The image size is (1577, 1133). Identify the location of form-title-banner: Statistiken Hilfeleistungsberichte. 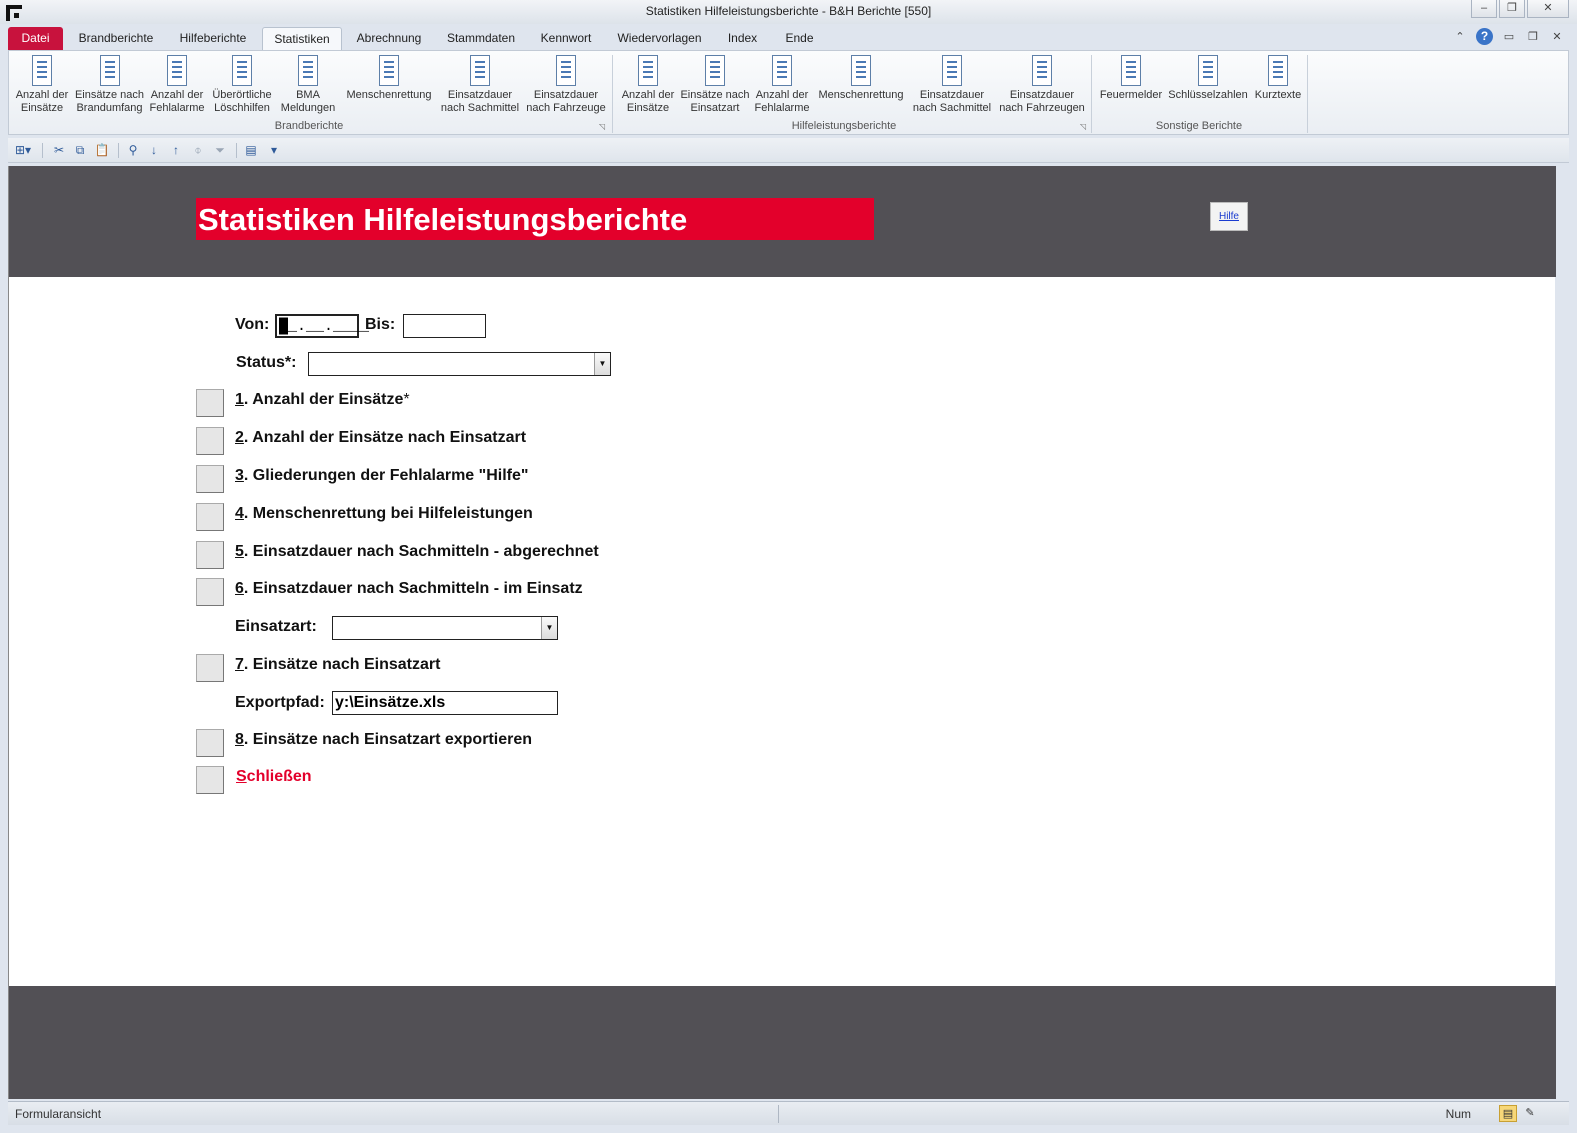
(535, 219).